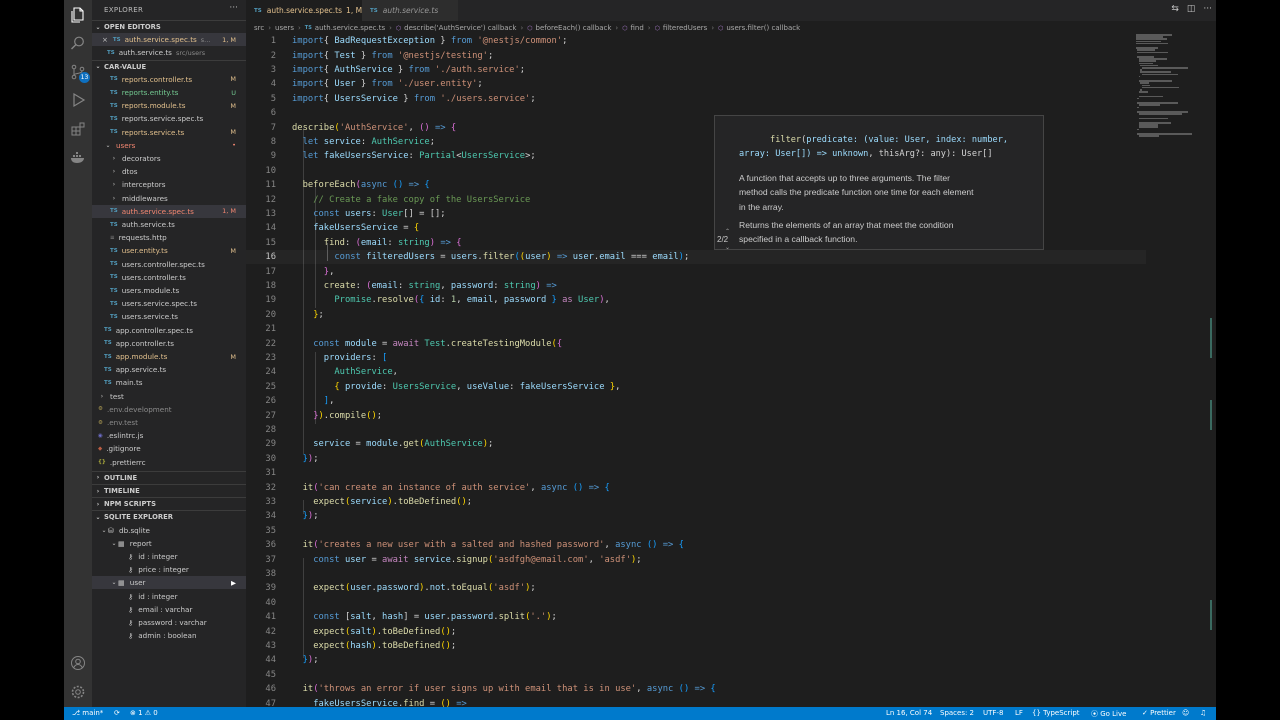 Image resolution: width=1280 pixels, height=720 pixels. Describe the element at coordinates (1185, 713) in the screenshot. I see `feedback-icon: ☺` at that location.